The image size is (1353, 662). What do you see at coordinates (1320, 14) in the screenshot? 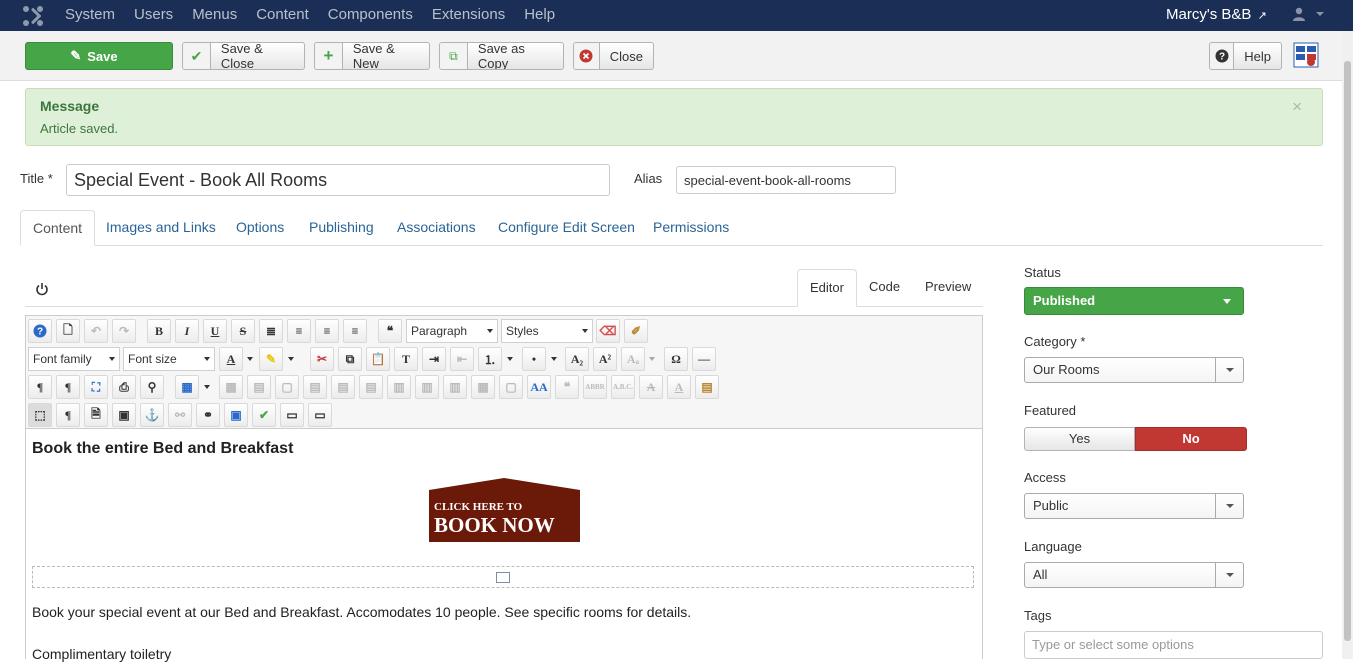
I see `user-menu-caret-icon` at bounding box center [1320, 14].